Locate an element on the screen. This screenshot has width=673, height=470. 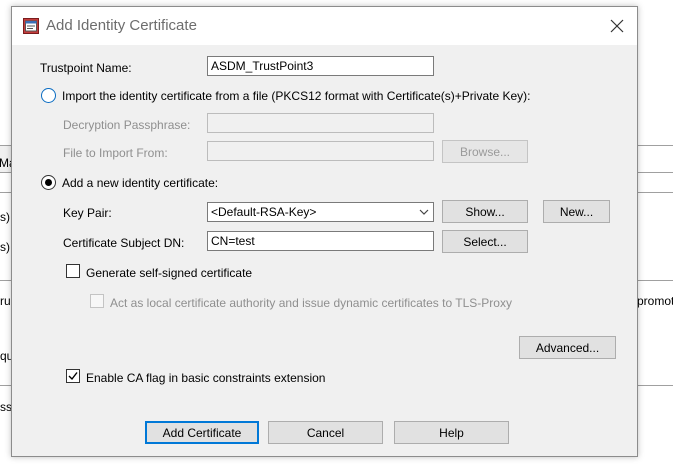
trustpoint-name-label: Trustpoint Name: is located at coordinates (86, 68).